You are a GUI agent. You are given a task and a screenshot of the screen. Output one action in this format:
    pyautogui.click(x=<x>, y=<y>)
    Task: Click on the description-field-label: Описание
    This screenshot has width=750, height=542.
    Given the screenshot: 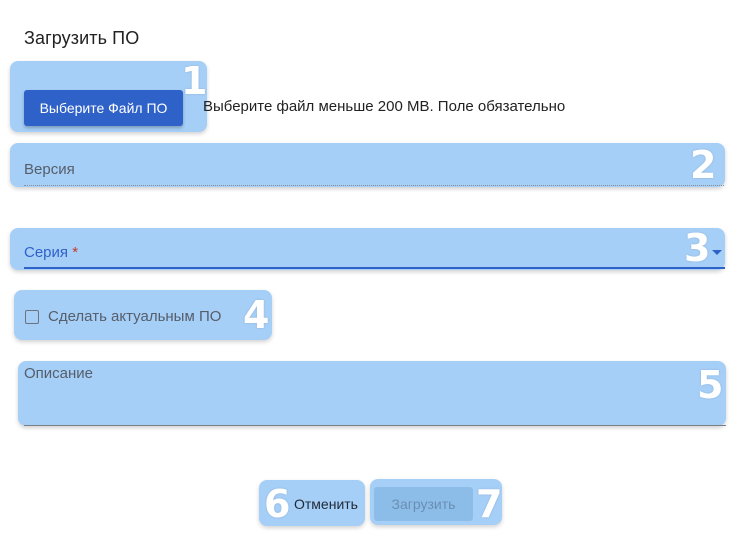 What is the action you would take?
    pyautogui.click(x=59, y=373)
    